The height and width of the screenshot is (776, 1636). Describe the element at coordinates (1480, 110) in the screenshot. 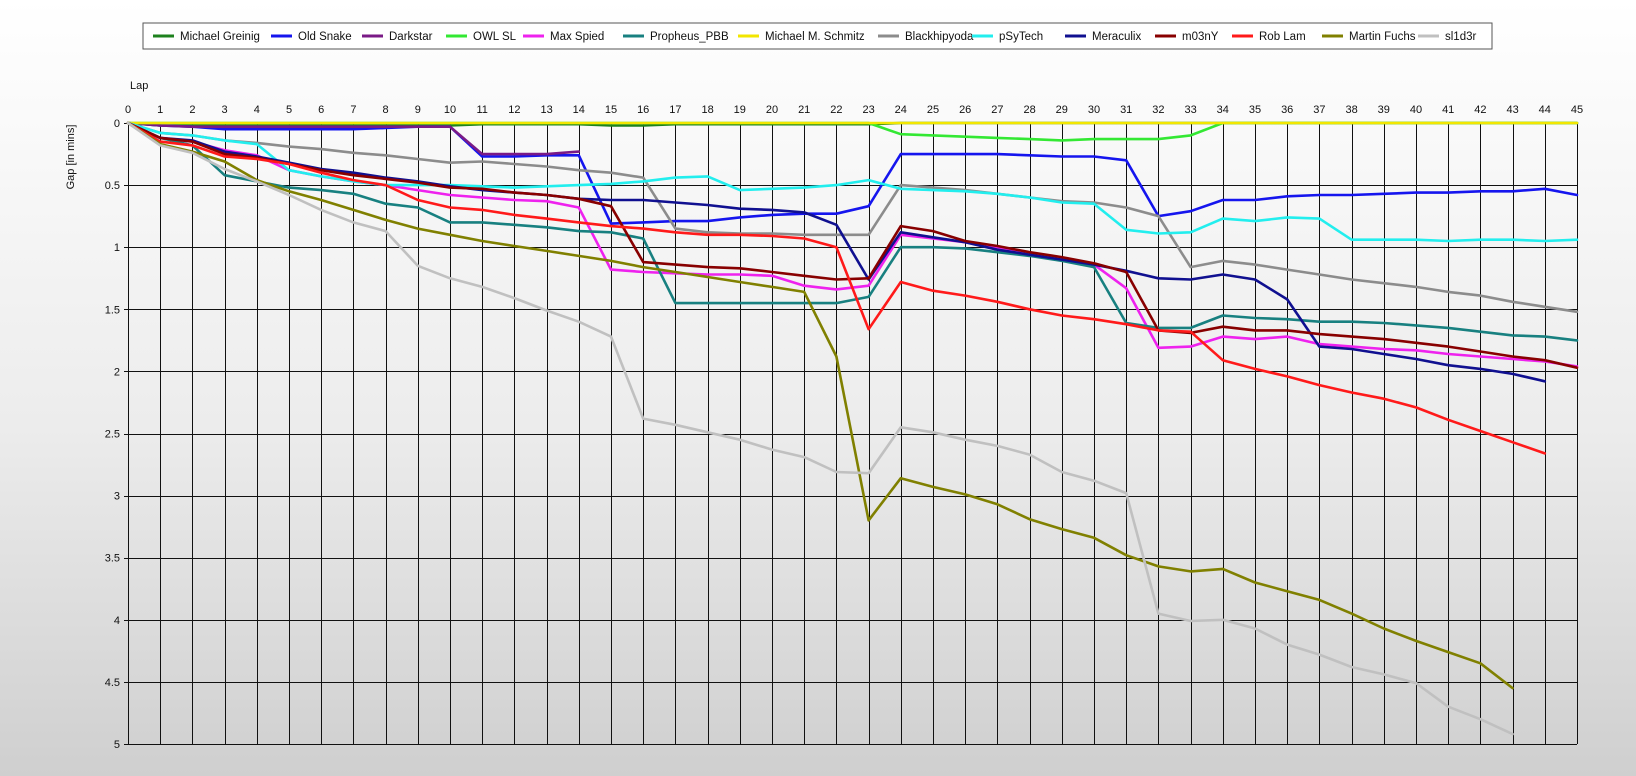

I see `x-tick-label: 42` at that location.